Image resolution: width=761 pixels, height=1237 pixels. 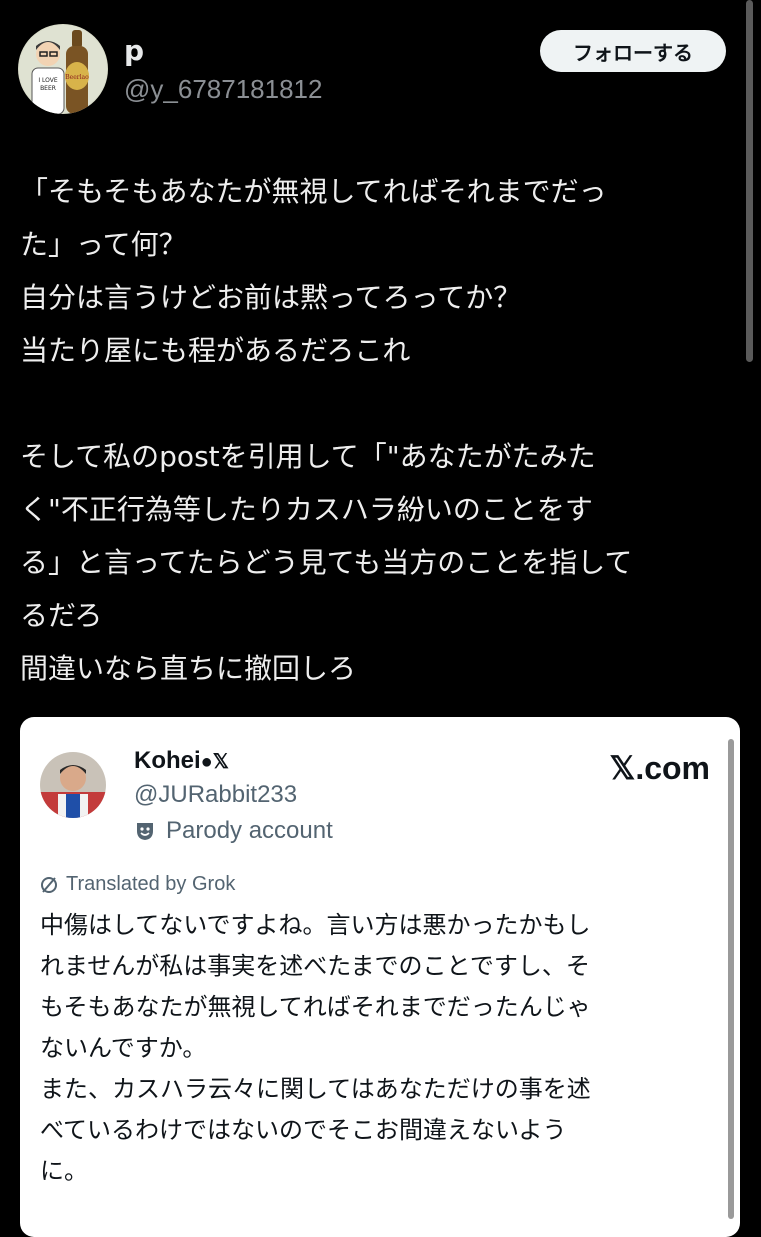 I want to click on svg-text: BEER, so click(x=48, y=88).